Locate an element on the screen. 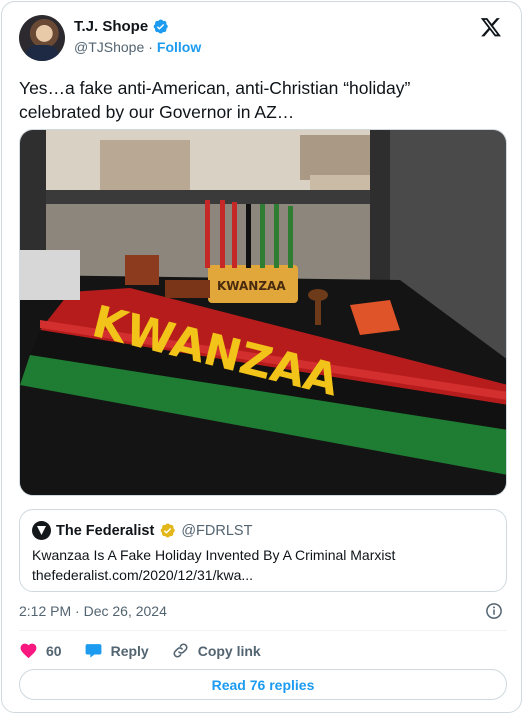 The height and width of the screenshot is (714, 523). quoted-author-handle: @FDRLST is located at coordinates (217, 530).